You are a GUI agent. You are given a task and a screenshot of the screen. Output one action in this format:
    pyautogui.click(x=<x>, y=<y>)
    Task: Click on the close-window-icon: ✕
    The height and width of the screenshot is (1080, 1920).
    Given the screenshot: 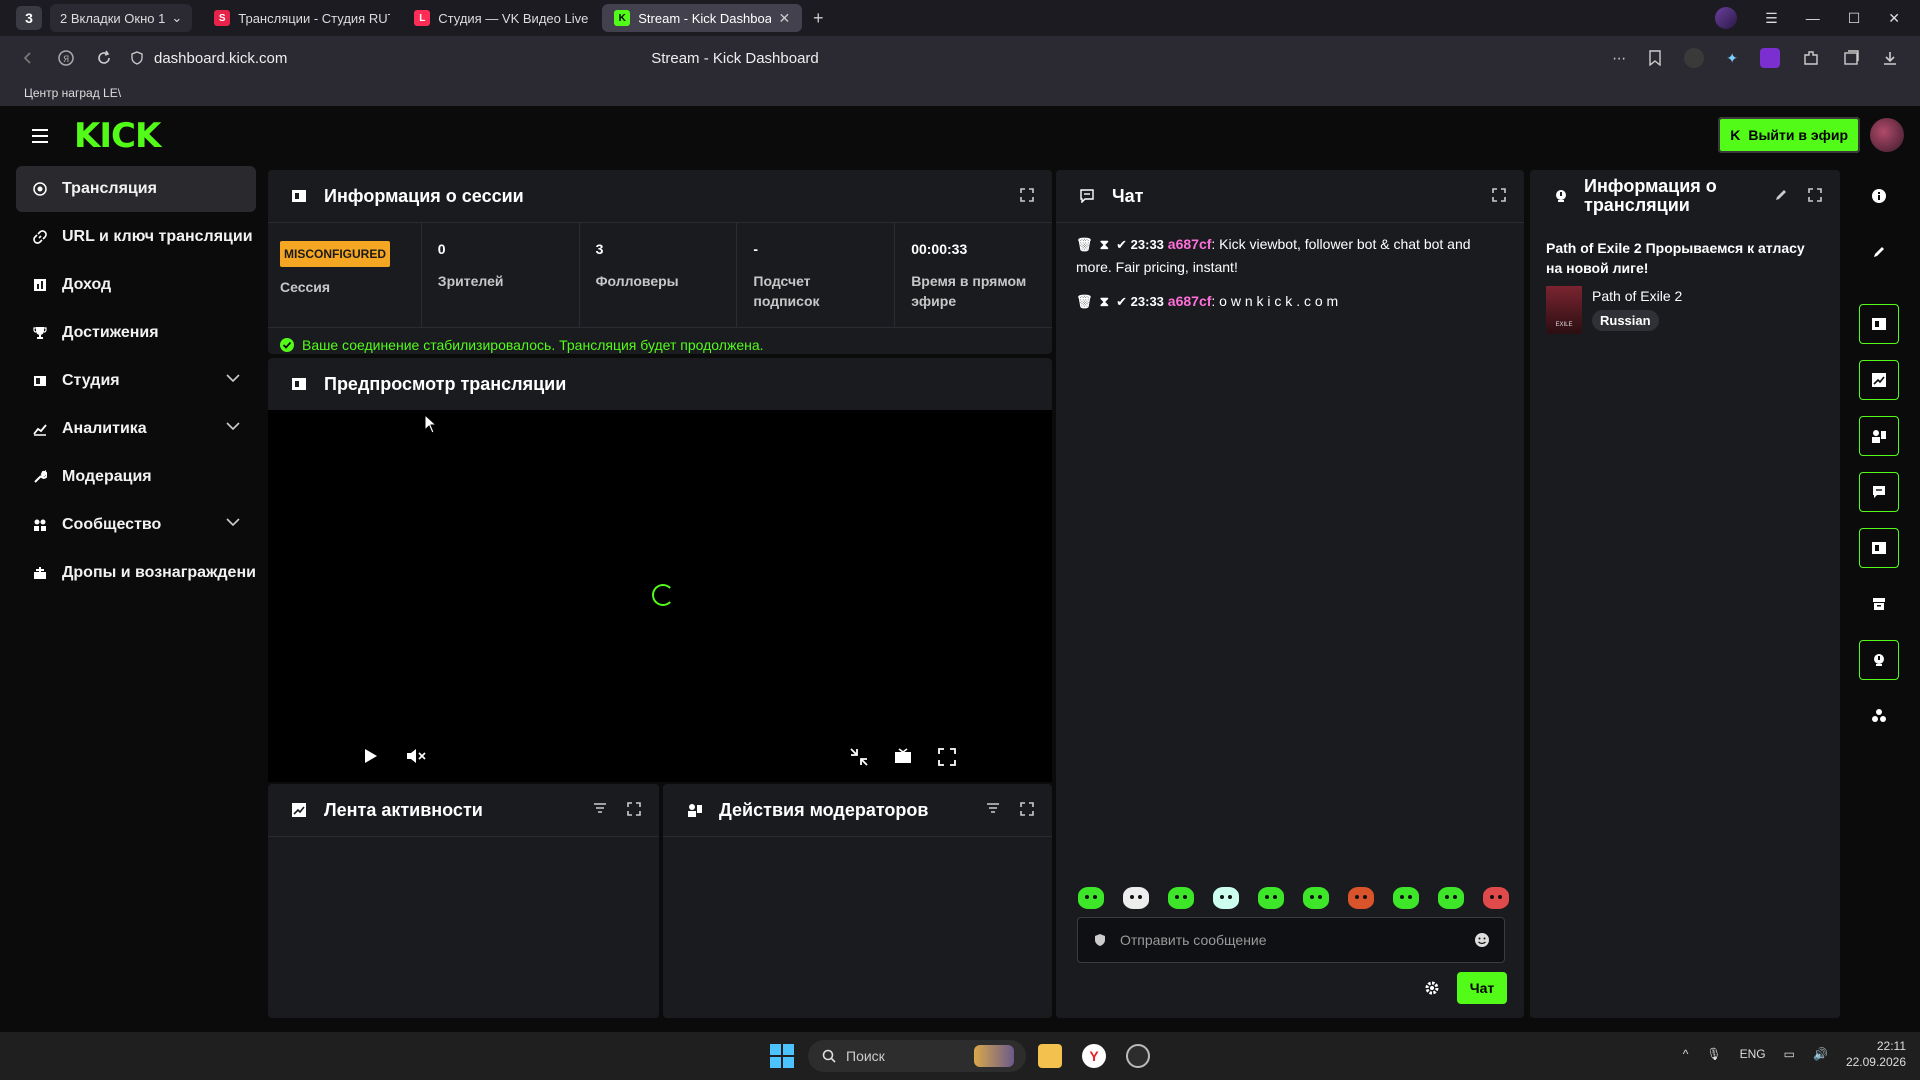 What is the action you would take?
    pyautogui.click(x=1894, y=18)
    